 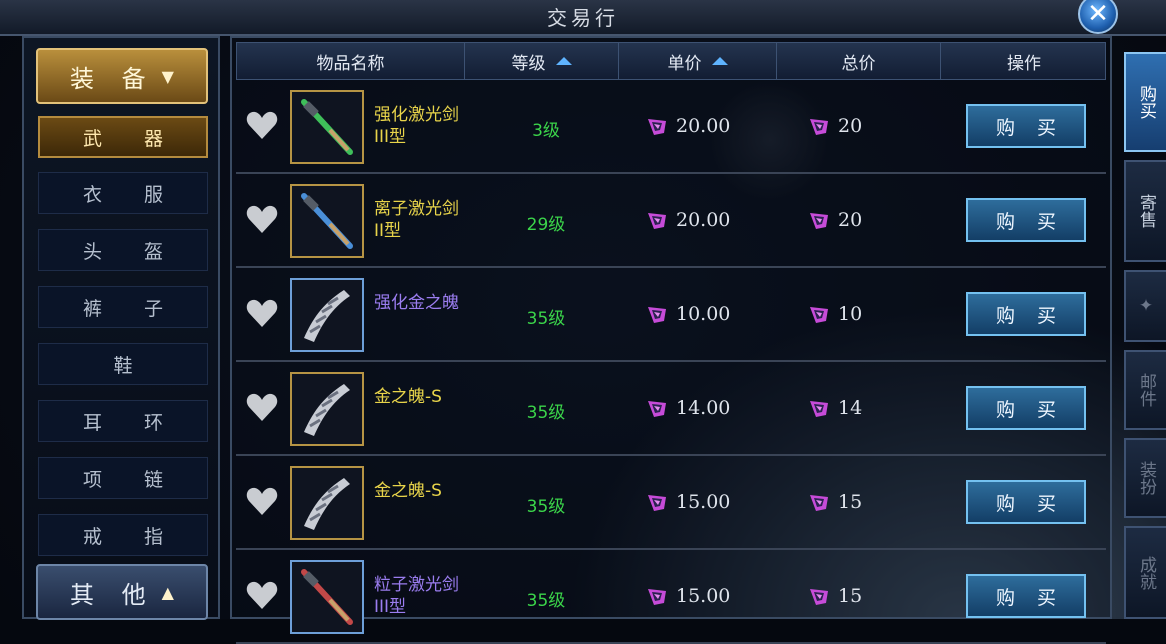 What do you see at coordinates (350, 63) in the screenshot?
I see `header-name-label: 物品名称` at bounding box center [350, 63].